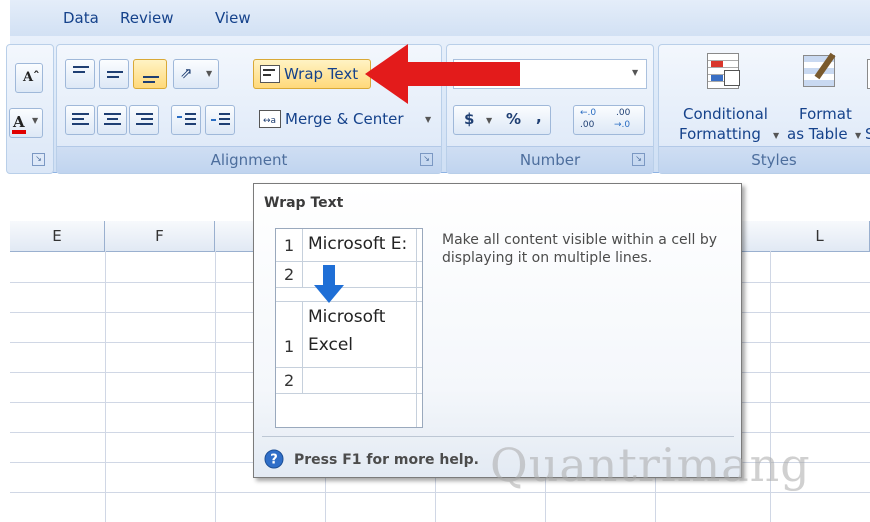 The image size is (870, 522). What do you see at coordinates (587, 125) in the screenshot?
I see `increase-decimal-label: .00` at bounding box center [587, 125].